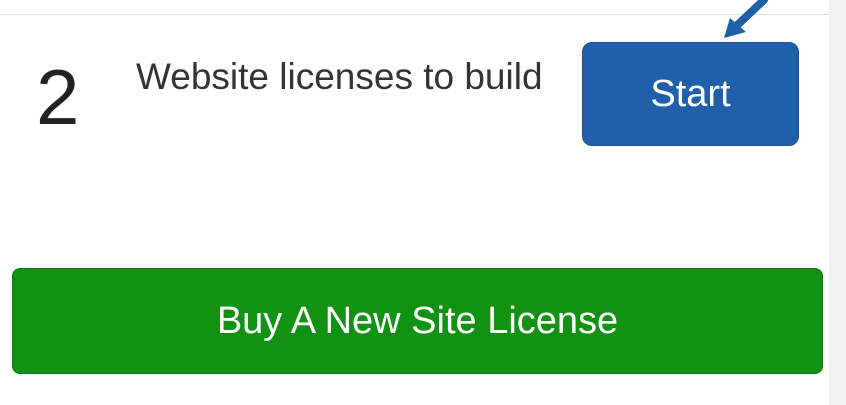 The height and width of the screenshot is (405, 846). What do you see at coordinates (414, 14) in the screenshot?
I see `top-divider` at bounding box center [414, 14].